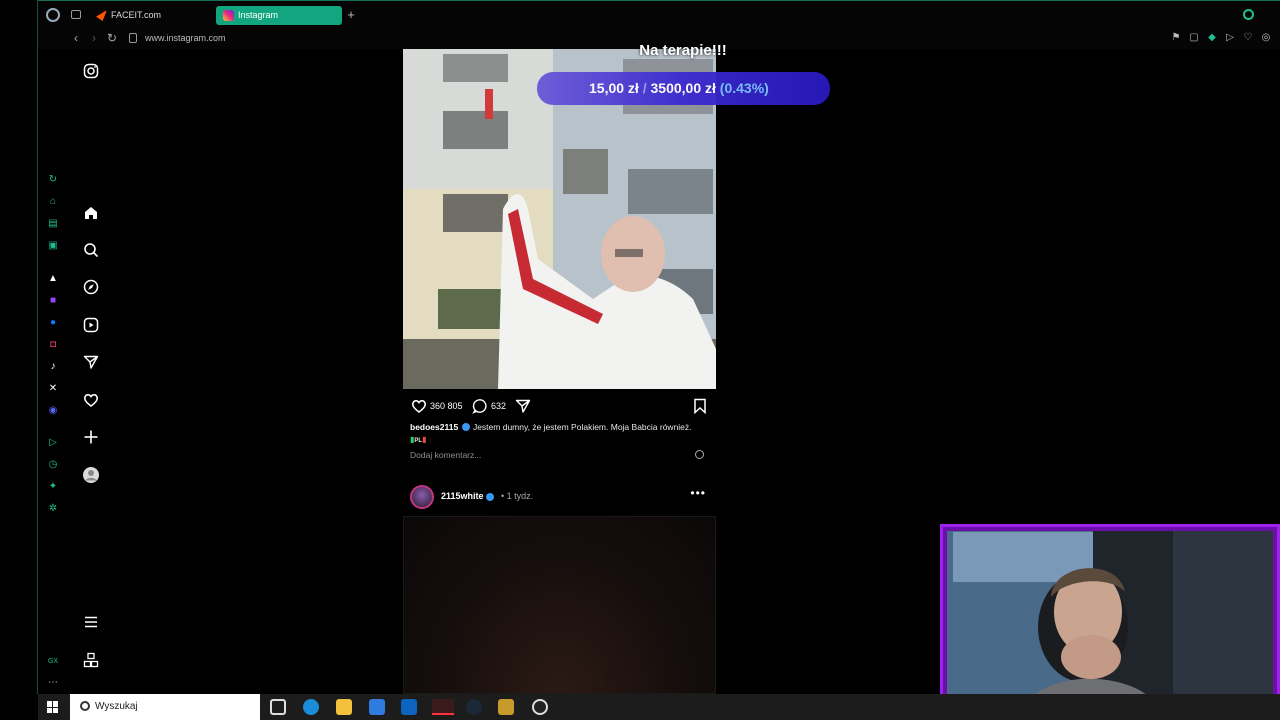 The height and width of the screenshot is (720, 1280). What do you see at coordinates (311, 707) in the screenshot?
I see `edge-browser-icon` at bounding box center [311, 707].